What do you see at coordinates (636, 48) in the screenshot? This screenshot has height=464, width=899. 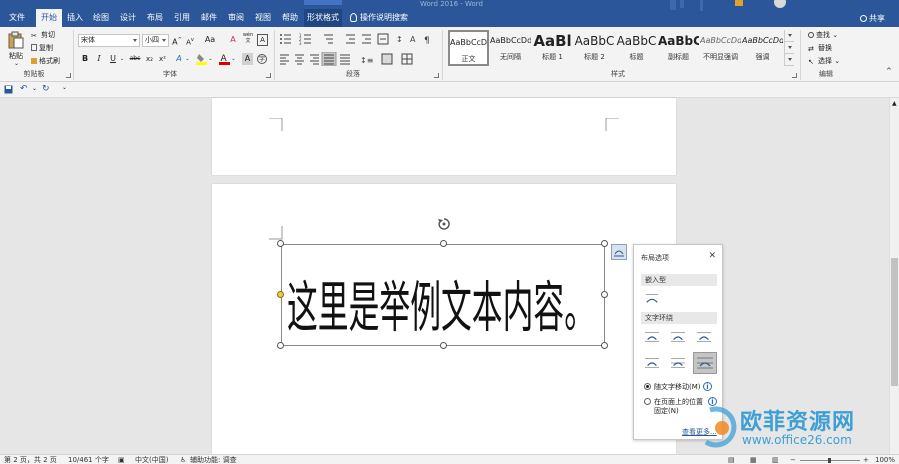 I see `style-title: AaBbC 标题` at bounding box center [636, 48].